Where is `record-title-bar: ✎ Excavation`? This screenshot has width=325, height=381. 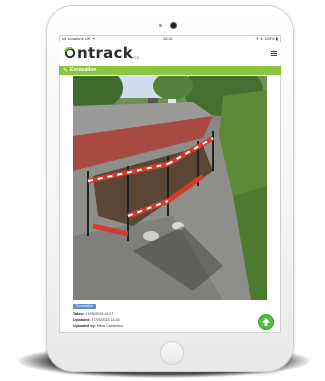 record-title-bar: ✎ Excavation is located at coordinates (170, 70).